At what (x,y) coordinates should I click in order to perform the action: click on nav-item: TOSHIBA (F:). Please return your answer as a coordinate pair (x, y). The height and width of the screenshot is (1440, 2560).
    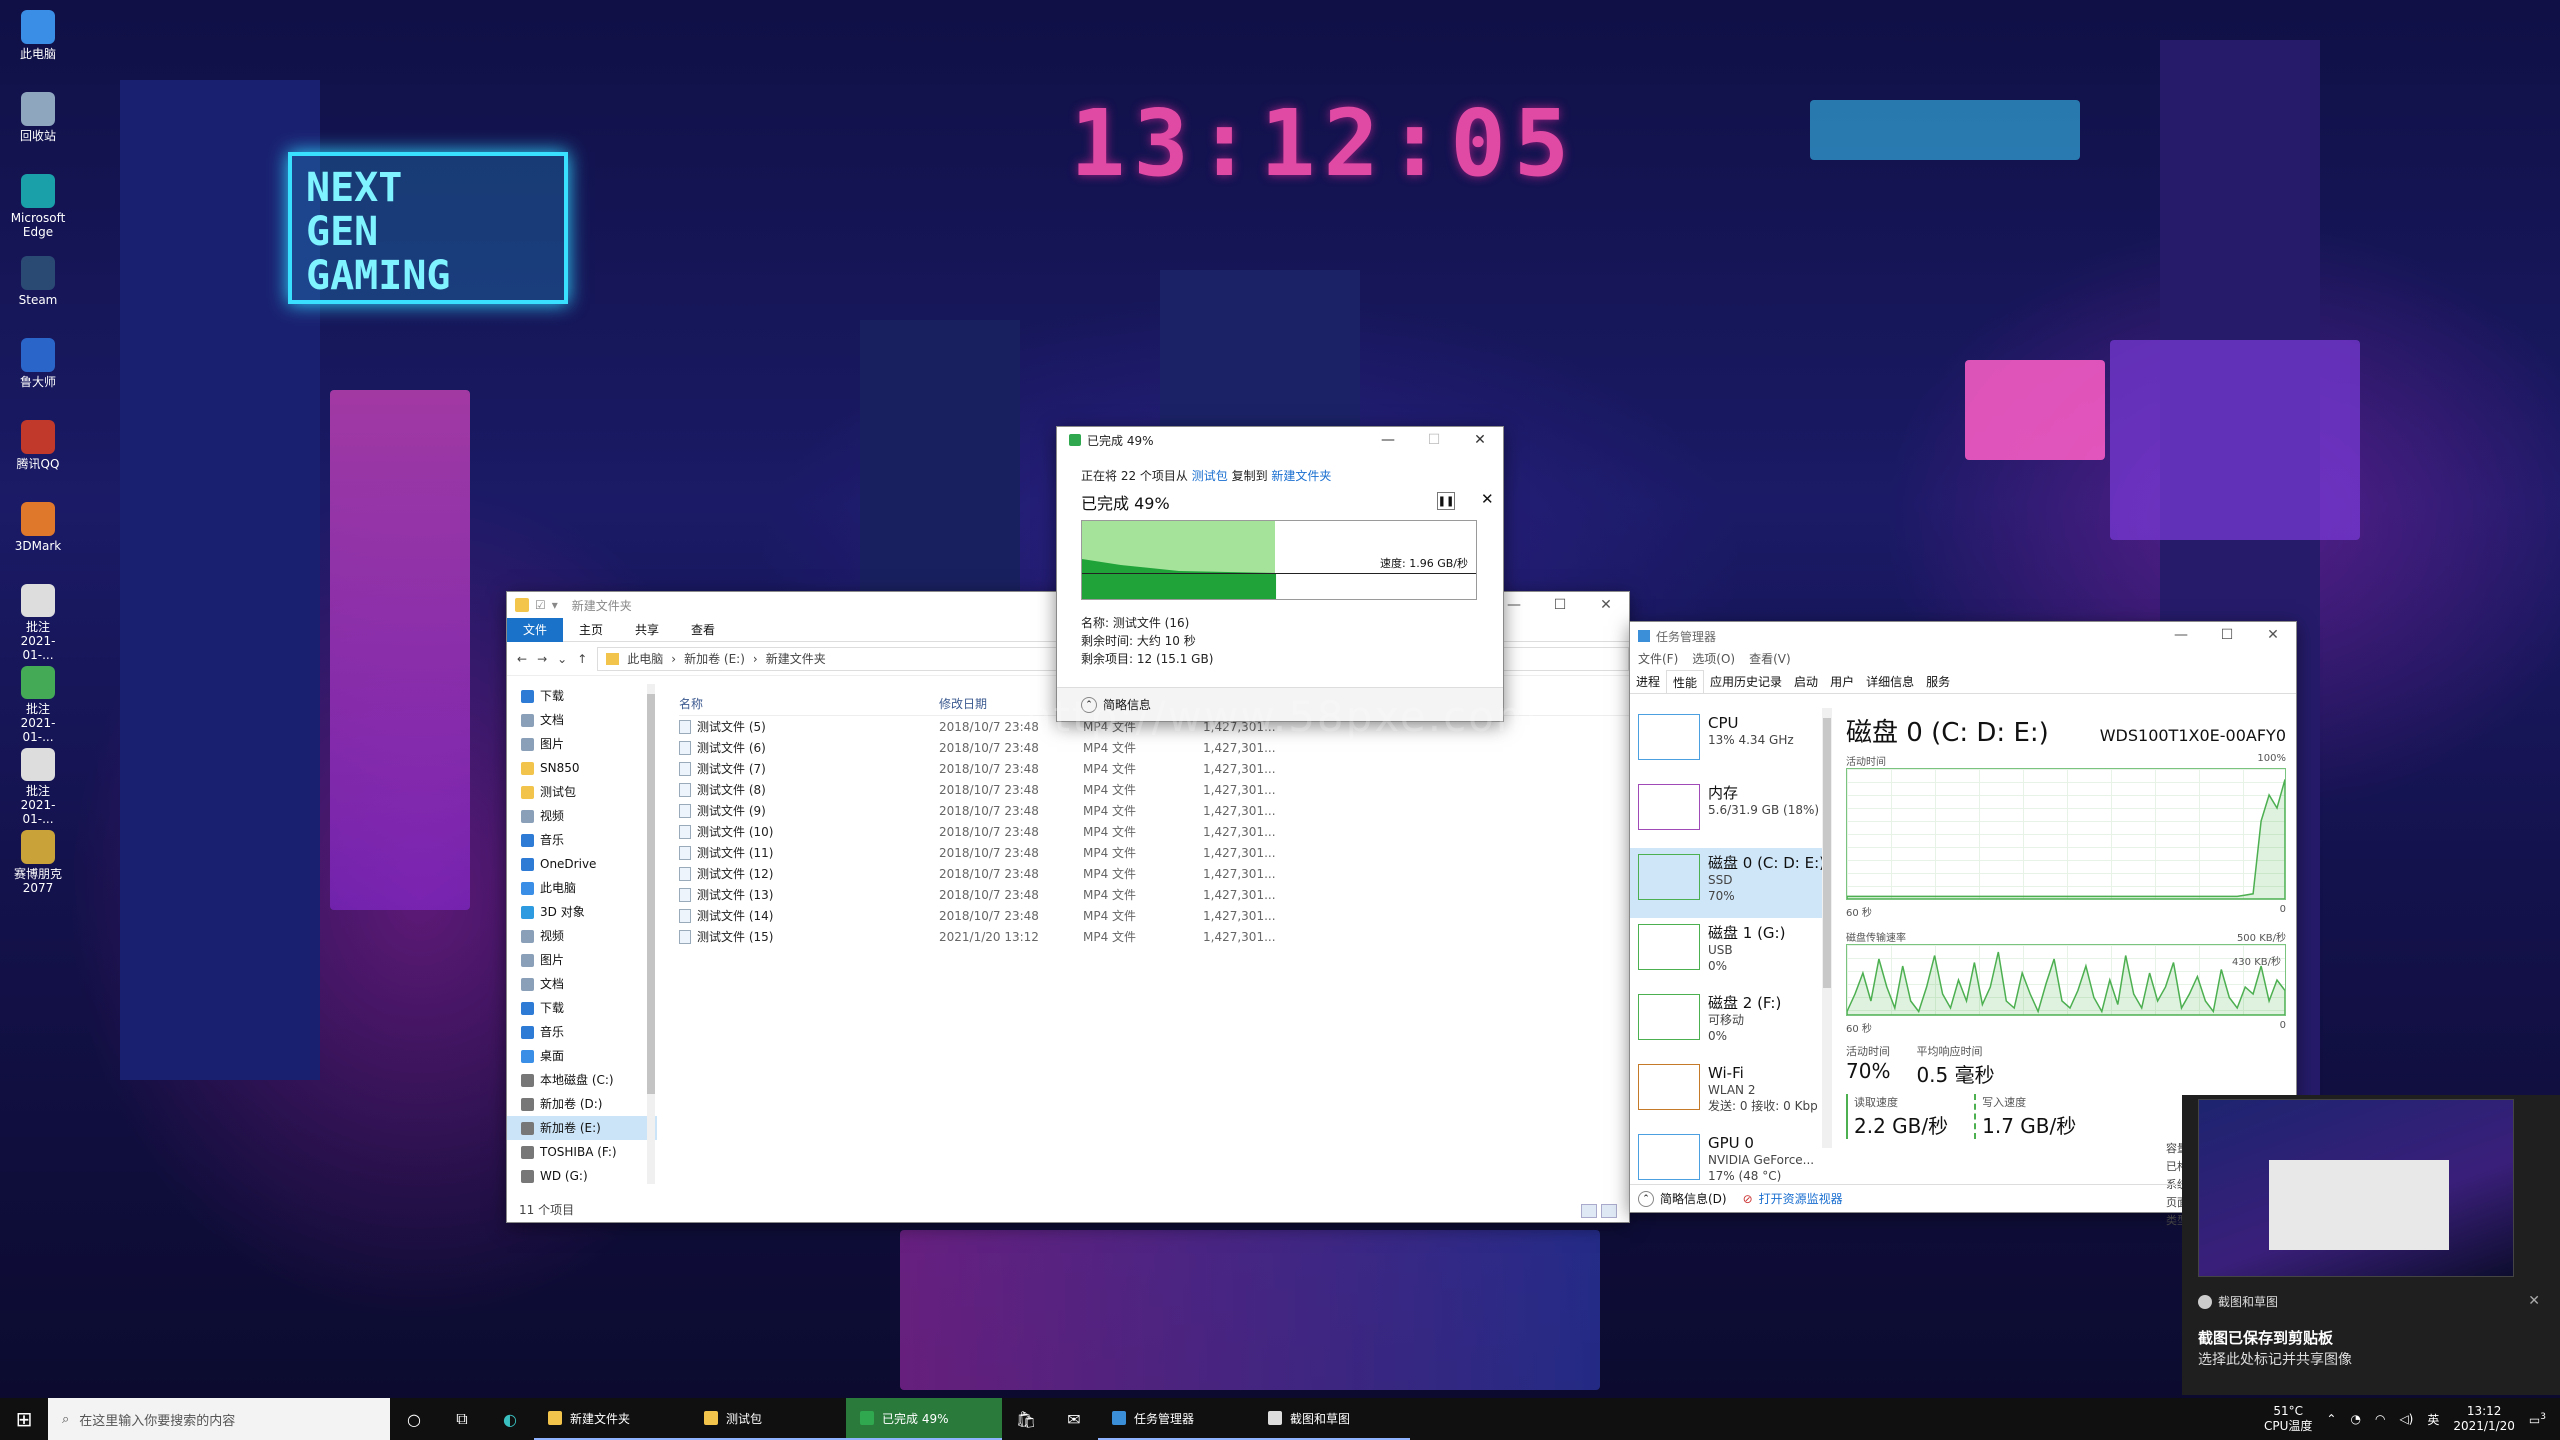
    Looking at the image, I should click on (589, 1152).